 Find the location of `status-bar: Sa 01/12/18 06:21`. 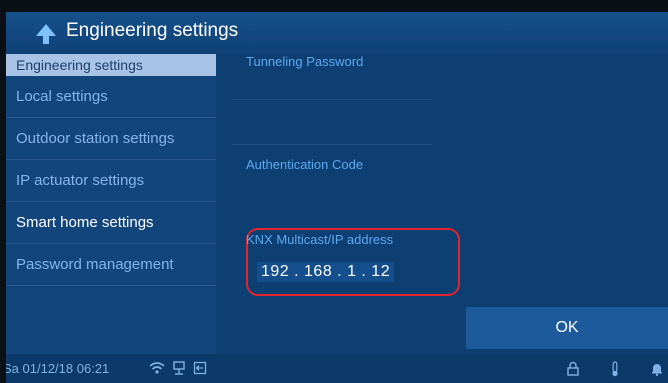

status-bar: Sa 01/12/18 06:21 is located at coordinates (337, 368).